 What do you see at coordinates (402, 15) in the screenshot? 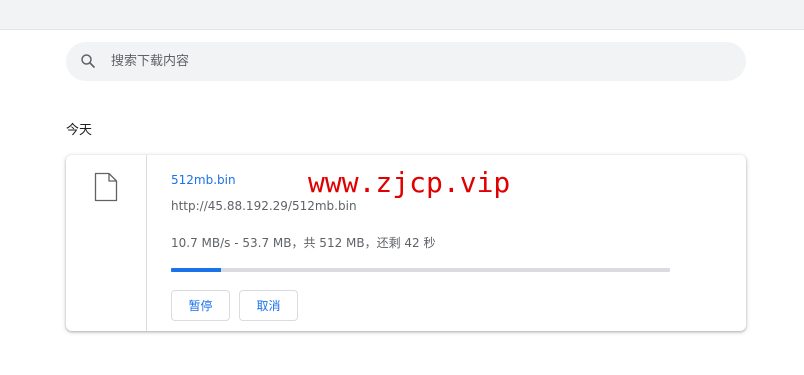
I see `top-bar` at bounding box center [402, 15].